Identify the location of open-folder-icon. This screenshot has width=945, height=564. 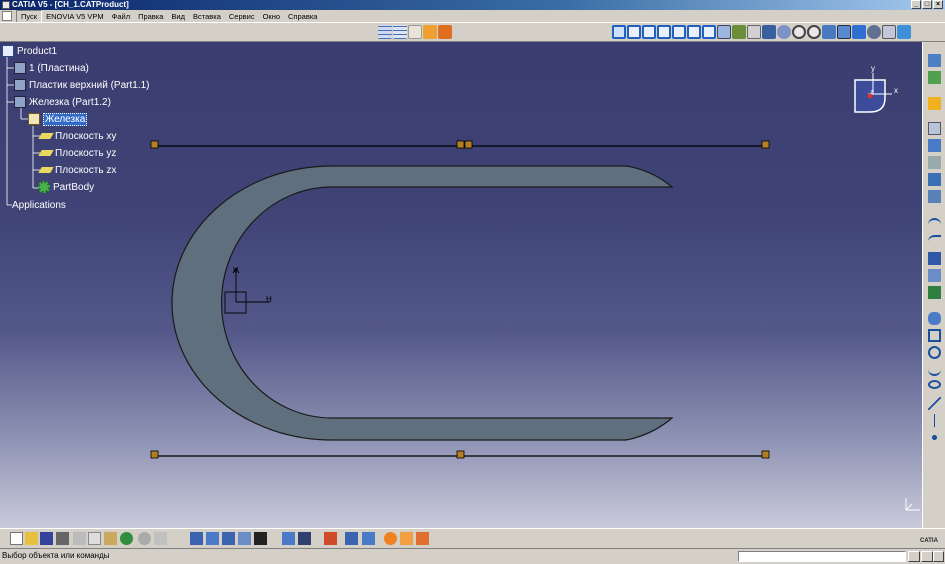
(31, 538).